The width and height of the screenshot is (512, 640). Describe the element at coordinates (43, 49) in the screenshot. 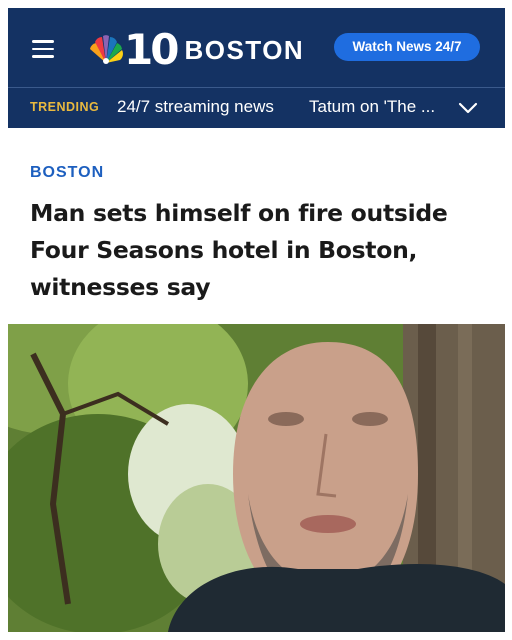

I see `hamburger-menu-icon` at that location.